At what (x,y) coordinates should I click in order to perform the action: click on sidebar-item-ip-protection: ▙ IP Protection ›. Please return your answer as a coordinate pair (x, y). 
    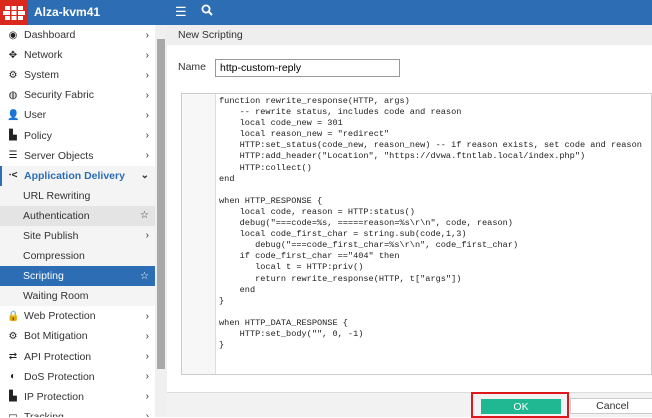
    Looking at the image, I should click on (77, 397).